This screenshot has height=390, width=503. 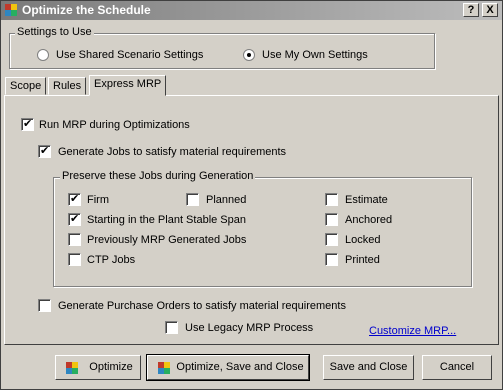 What do you see at coordinates (44, 151) in the screenshot?
I see `generate-jobs-checkbox` at bounding box center [44, 151].